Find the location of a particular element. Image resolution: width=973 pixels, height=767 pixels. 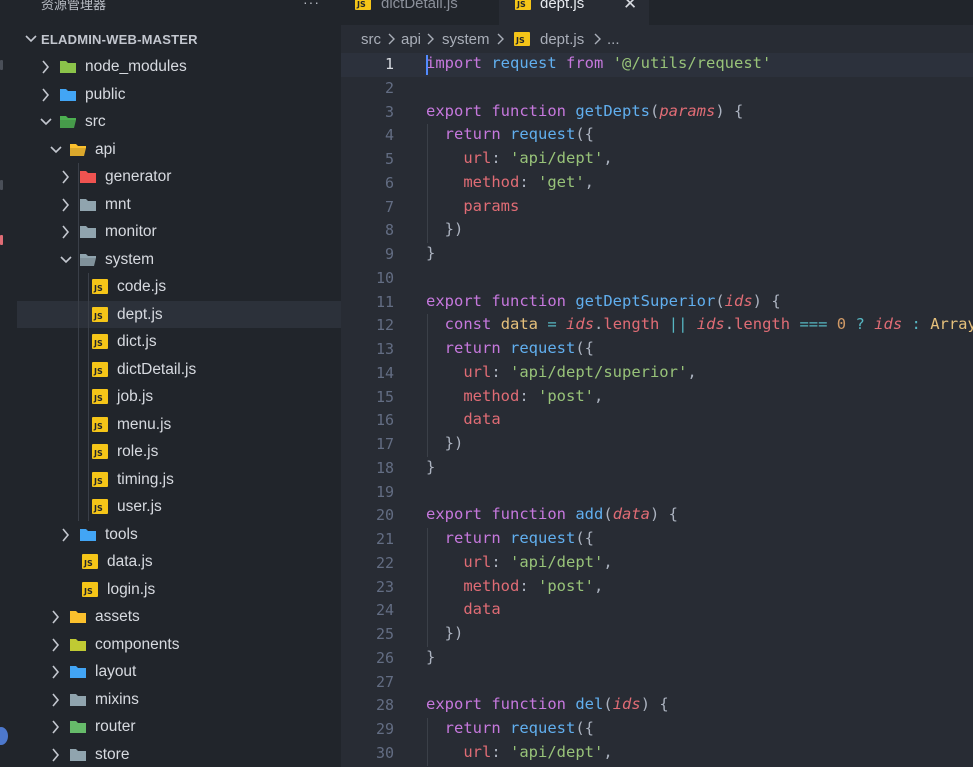

file-item: JS user.js is located at coordinates (179, 507).